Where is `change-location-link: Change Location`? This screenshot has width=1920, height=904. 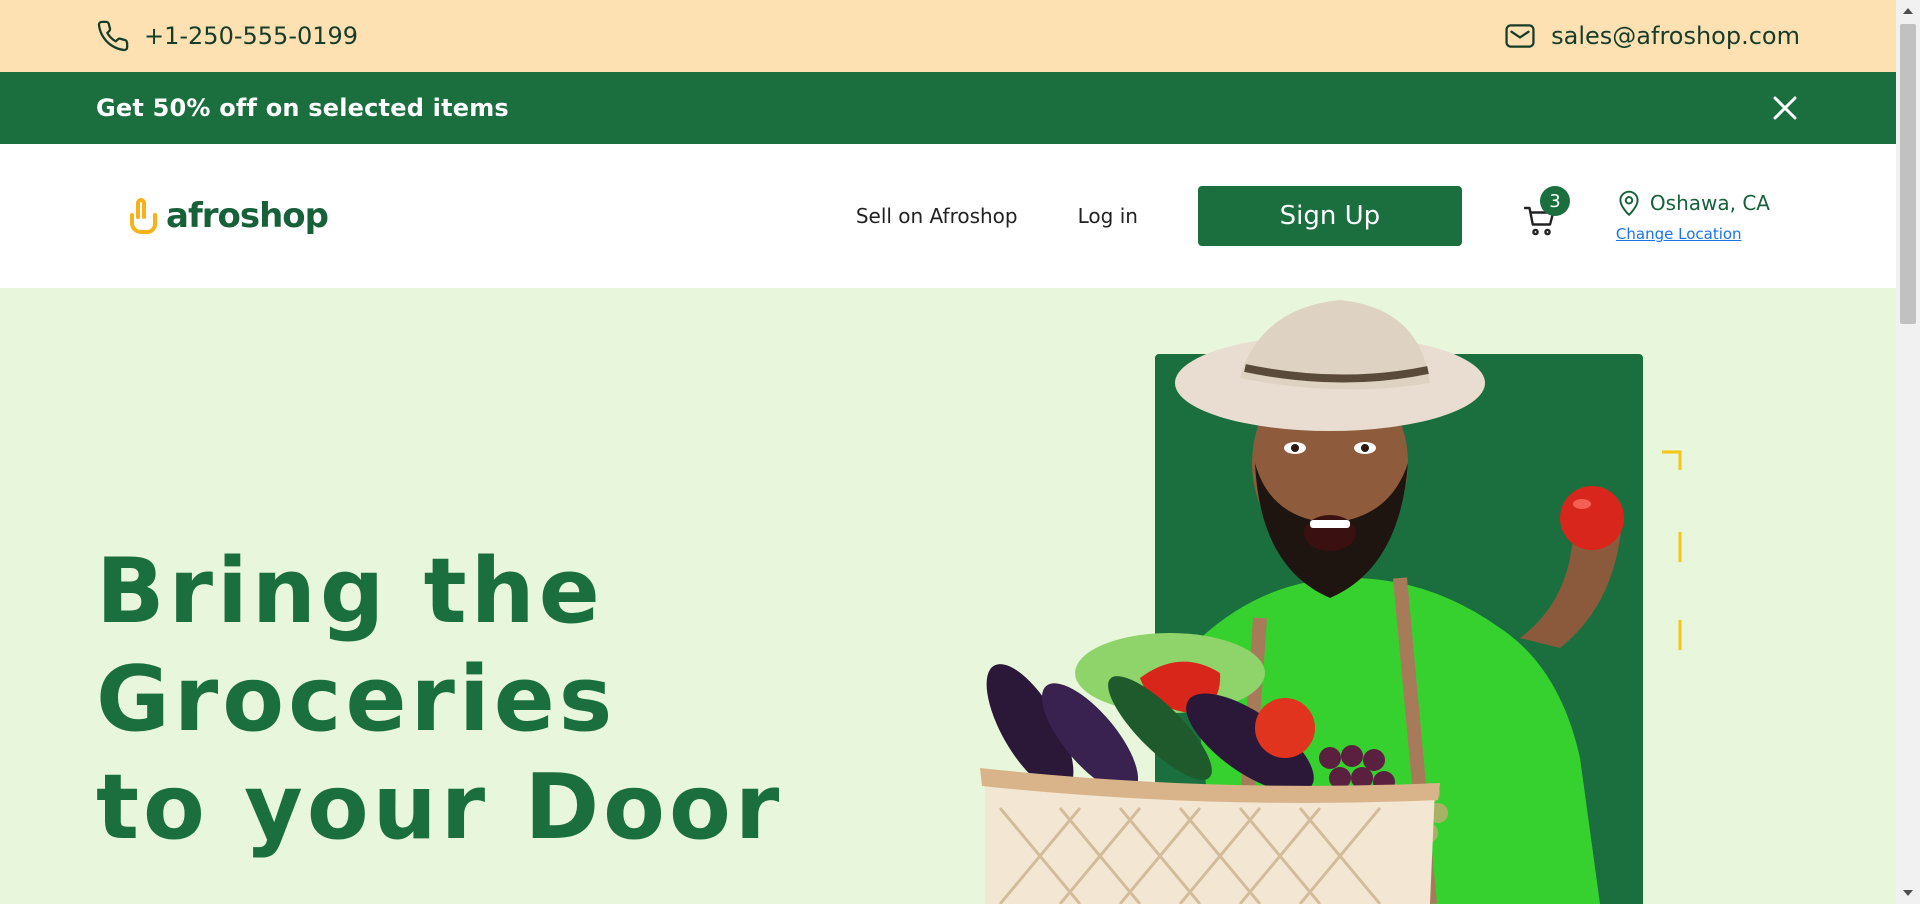
change-location-link: Change Location is located at coordinates (1693, 234).